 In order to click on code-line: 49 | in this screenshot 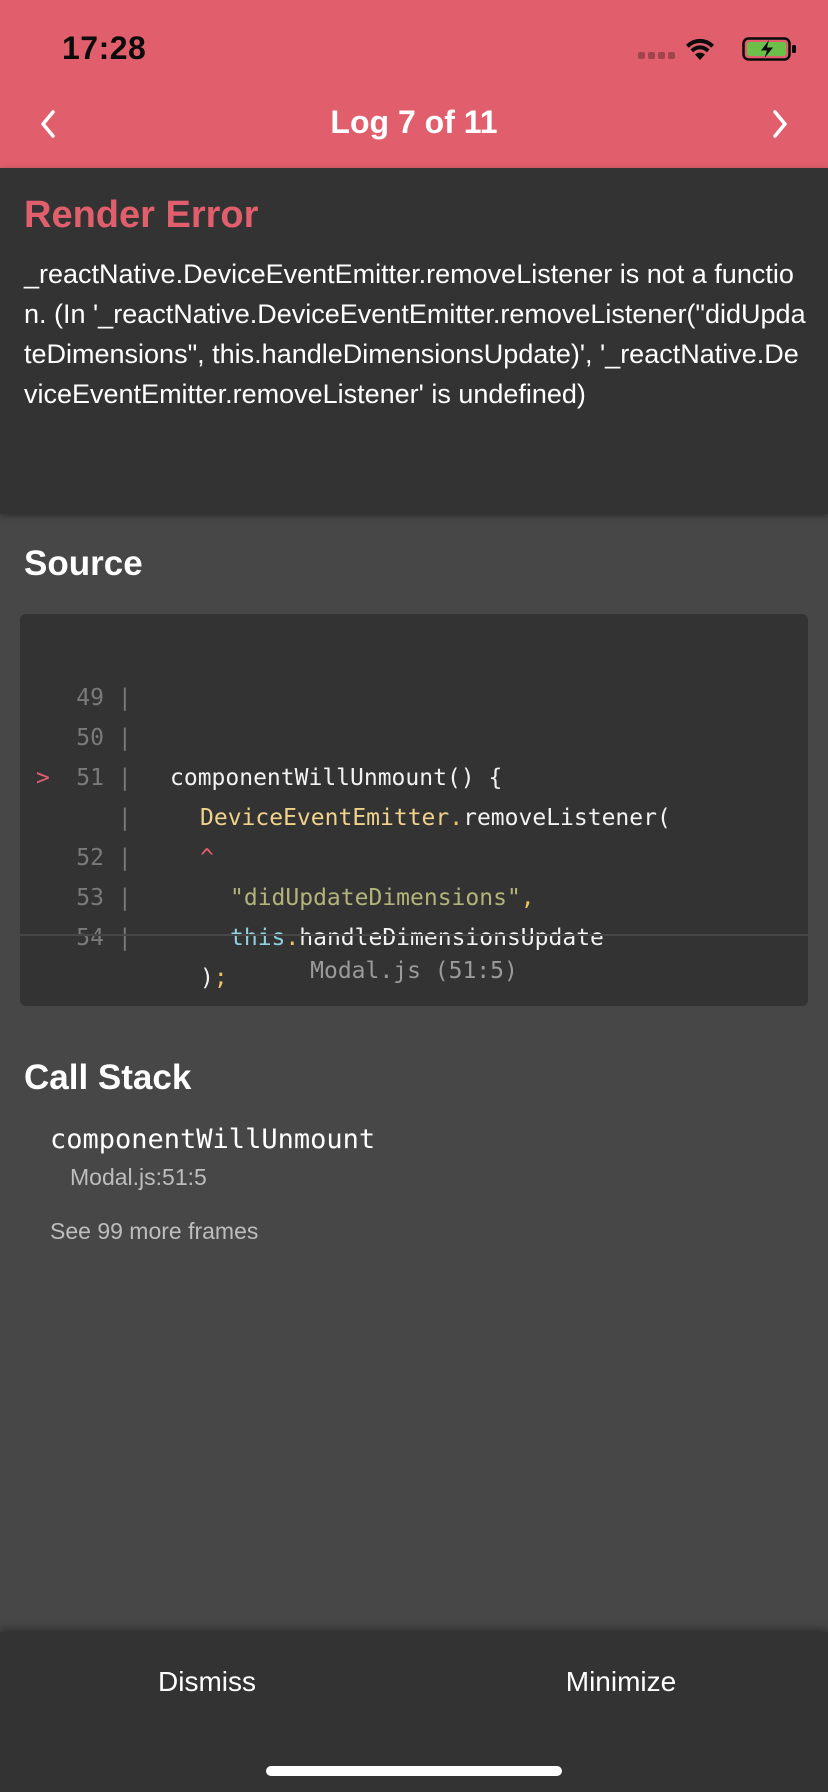, I will do `click(414, 674)`.